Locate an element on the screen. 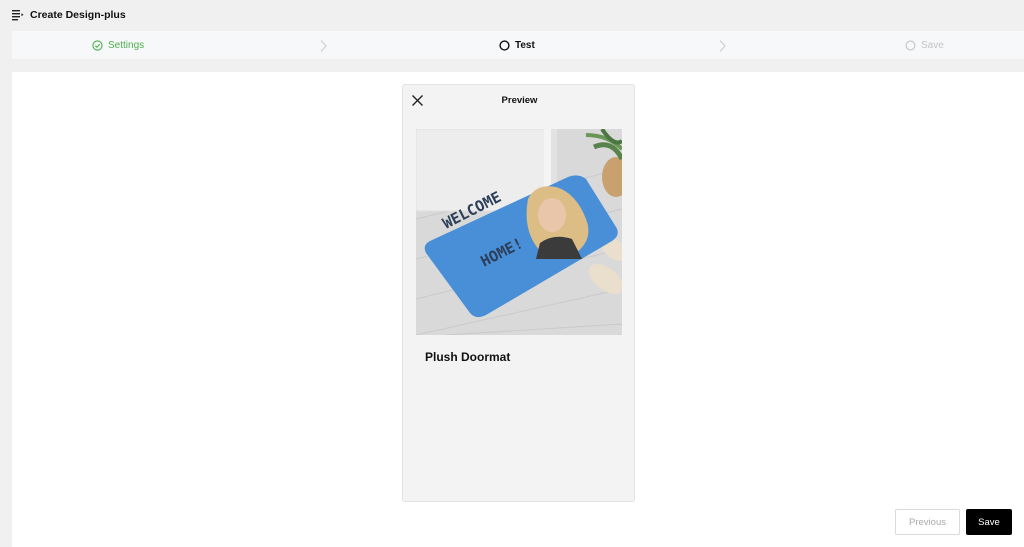 Image resolution: width=1024 pixels, height=547 pixels. previous-button: Previous is located at coordinates (927, 522).